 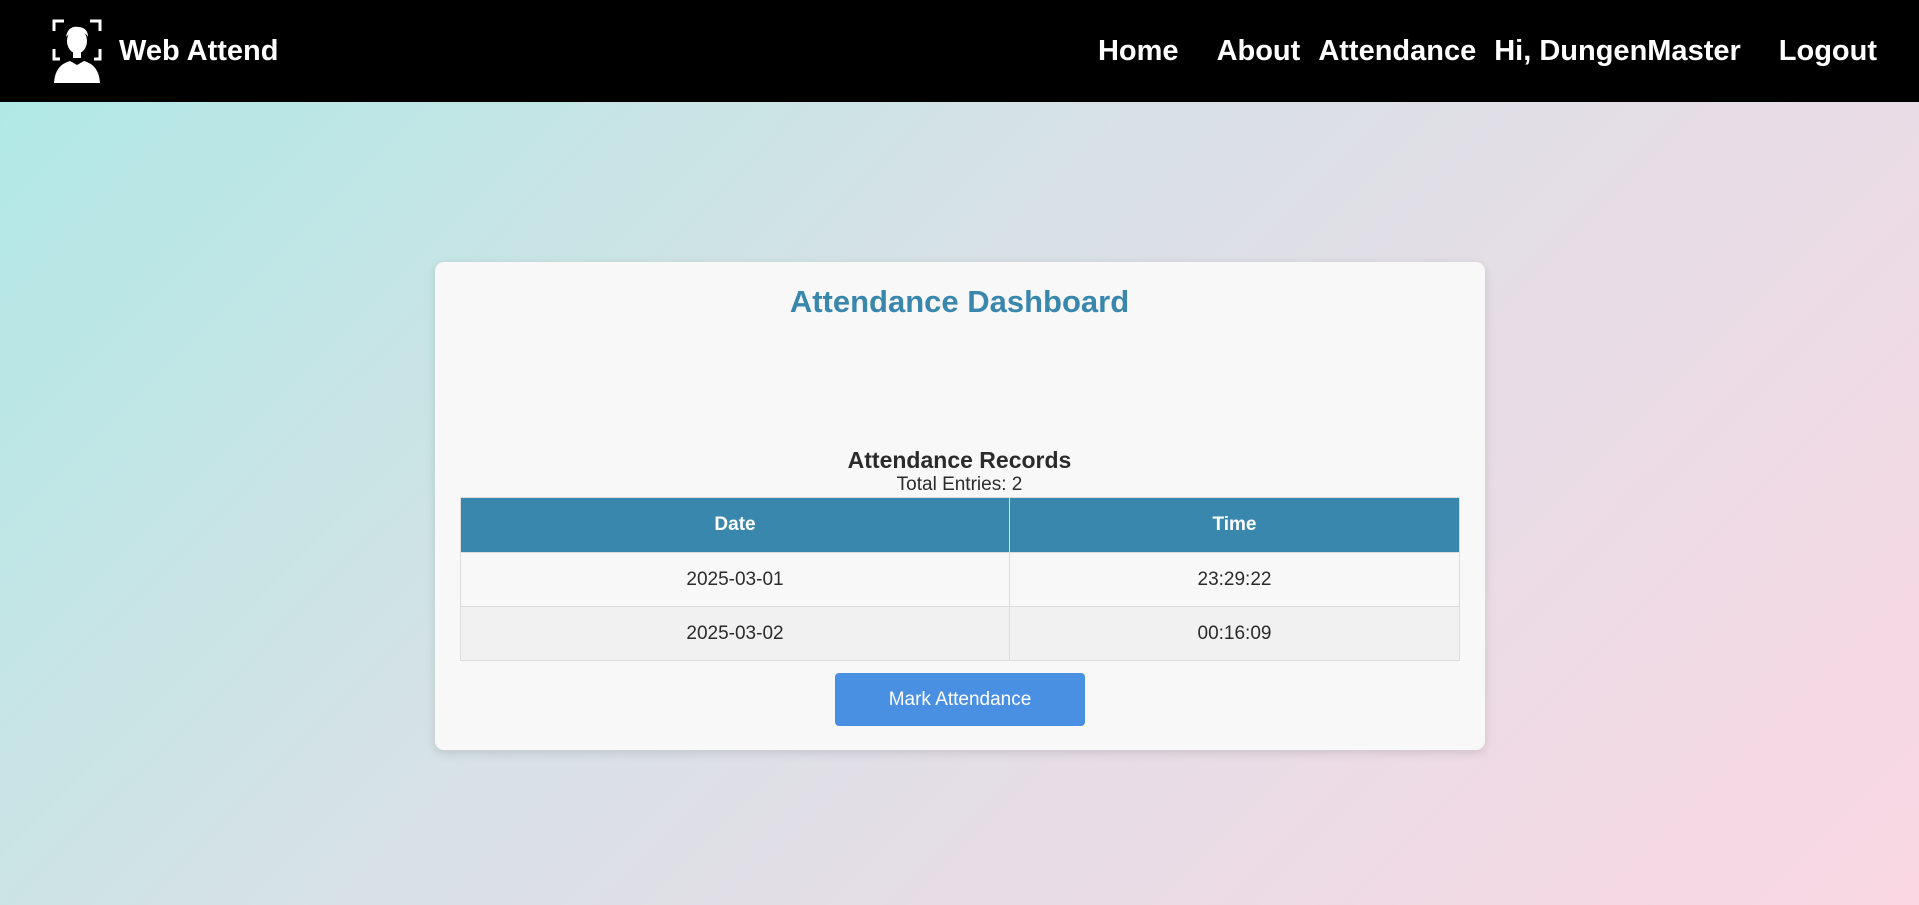 What do you see at coordinates (199, 50) in the screenshot?
I see `brand-name: Web Attend` at bounding box center [199, 50].